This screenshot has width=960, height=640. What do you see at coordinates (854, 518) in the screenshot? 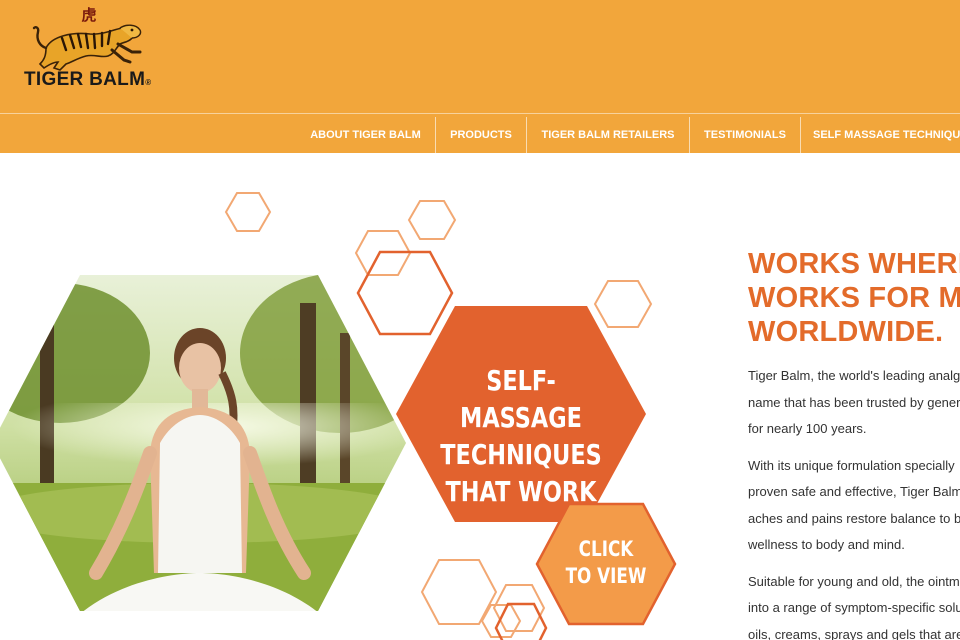
I see `text-line: aches and pains restore balance to bring` at bounding box center [854, 518].